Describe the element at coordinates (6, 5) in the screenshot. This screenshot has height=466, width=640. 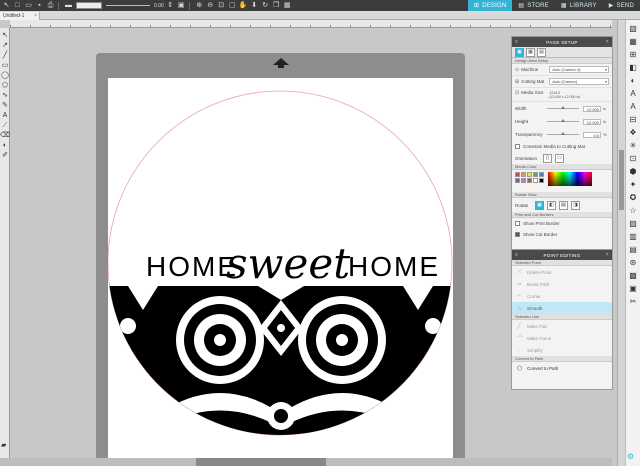
I see `pointer-icon: ↖` at that location.